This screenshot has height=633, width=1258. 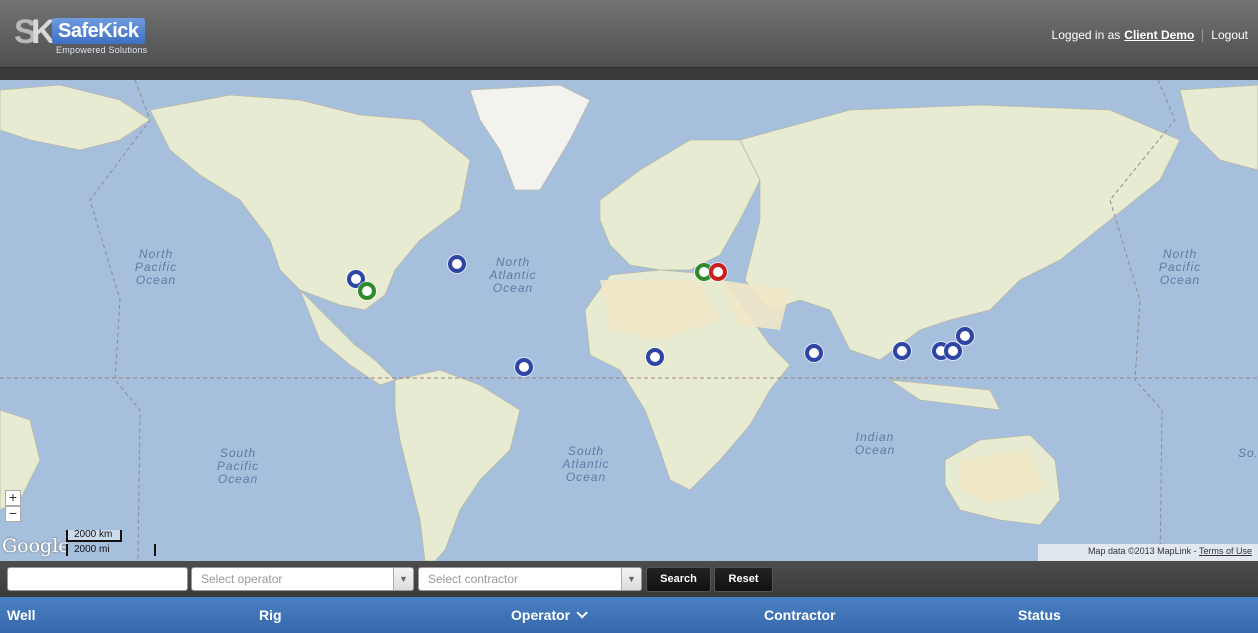 I want to click on ocean-label: North Atlantic Ocean, so click(x=513, y=275).